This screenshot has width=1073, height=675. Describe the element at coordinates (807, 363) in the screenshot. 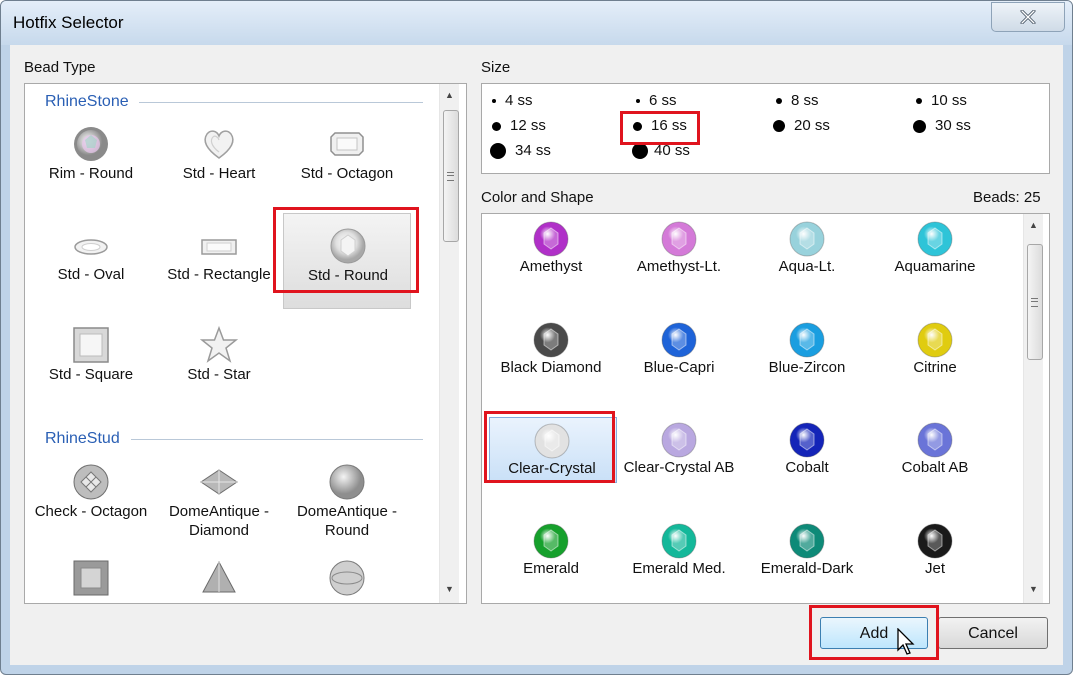

I see `color-item-blue-zircon: Blue-Zircon` at that location.